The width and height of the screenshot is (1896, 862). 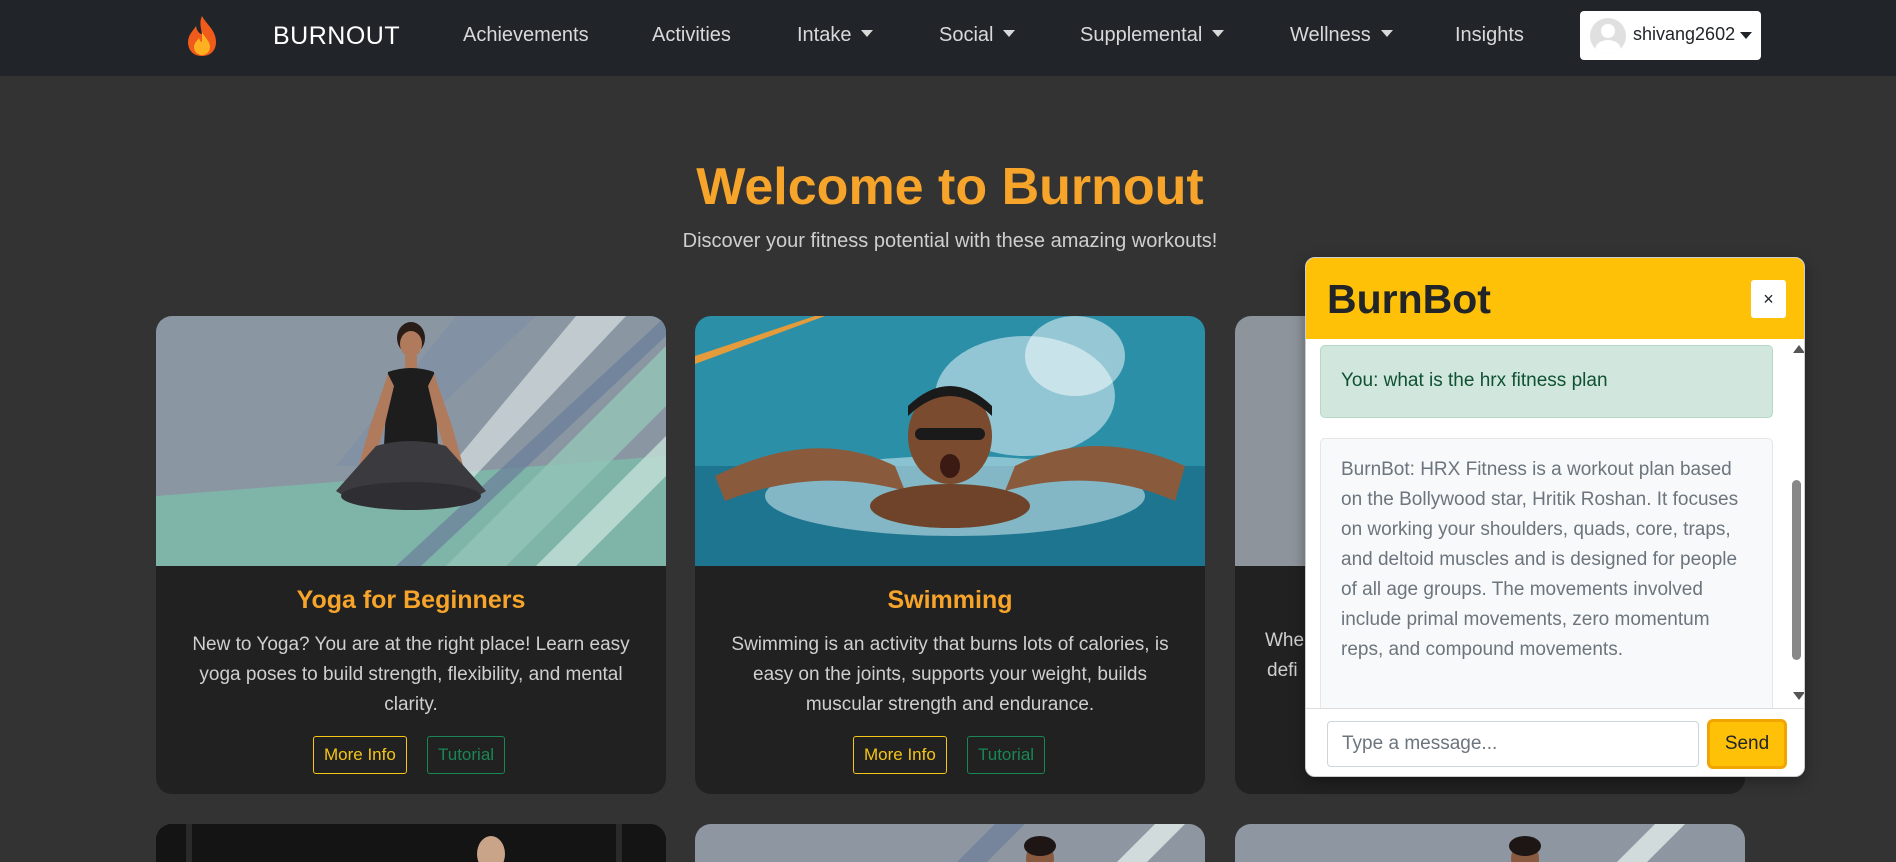 What do you see at coordinates (1489, 35) in the screenshot?
I see `nav-insights: Insights` at bounding box center [1489, 35].